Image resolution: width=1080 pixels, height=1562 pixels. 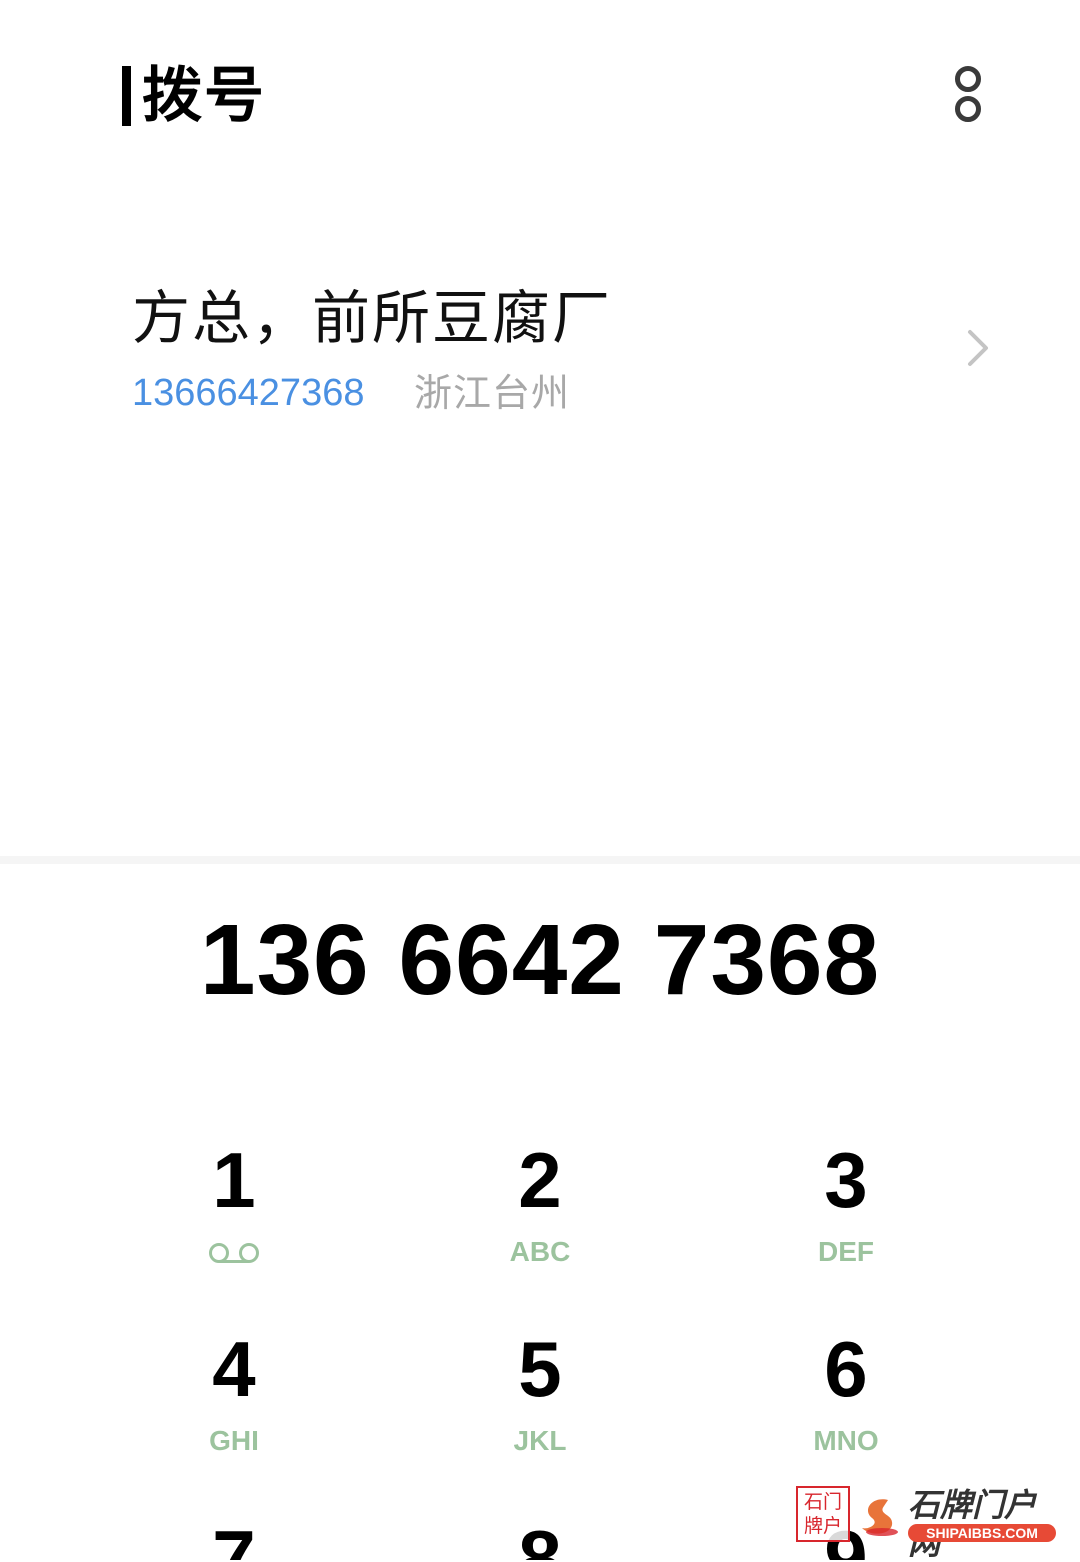 What do you see at coordinates (234, 1253) in the screenshot?
I see `voicemail-icon` at bounding box center [234, 1253].